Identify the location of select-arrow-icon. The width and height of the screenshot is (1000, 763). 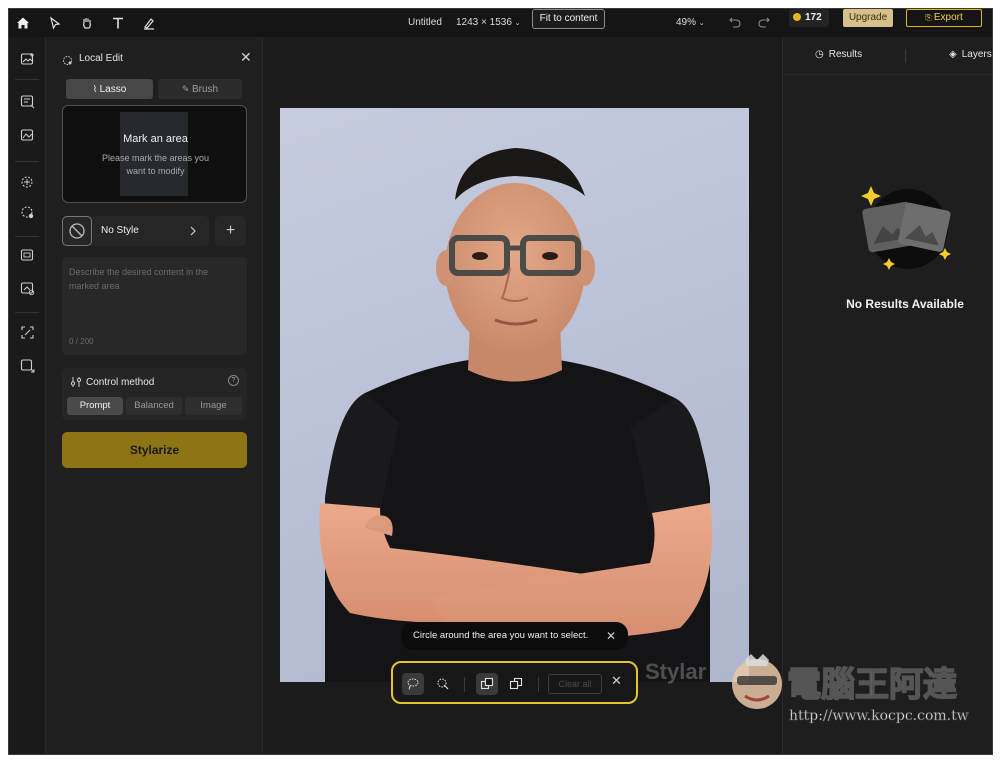
(55, 23).